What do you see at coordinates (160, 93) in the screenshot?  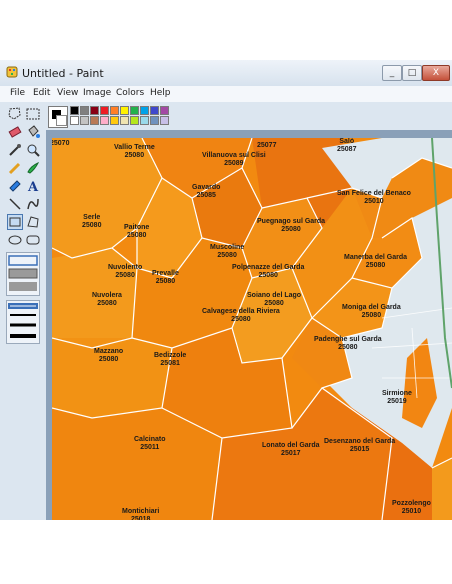 I see `menu-help: Help` at bounding box center [160, 93].